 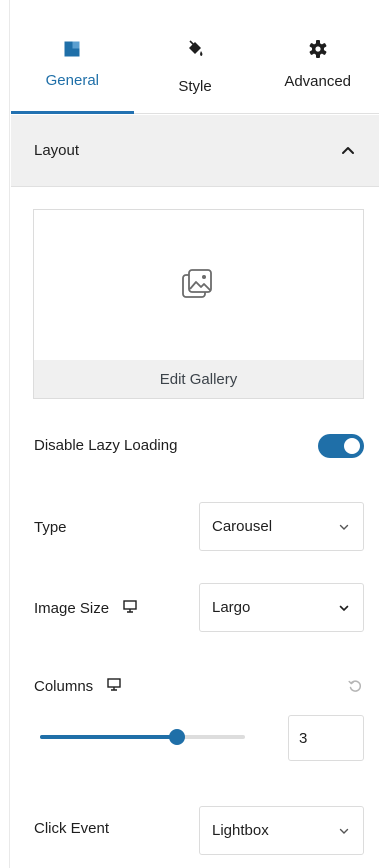 What do you see at coordinates (109, 737) in the screenshot?
I see `slider-fill` at bounding box center [109, 737].